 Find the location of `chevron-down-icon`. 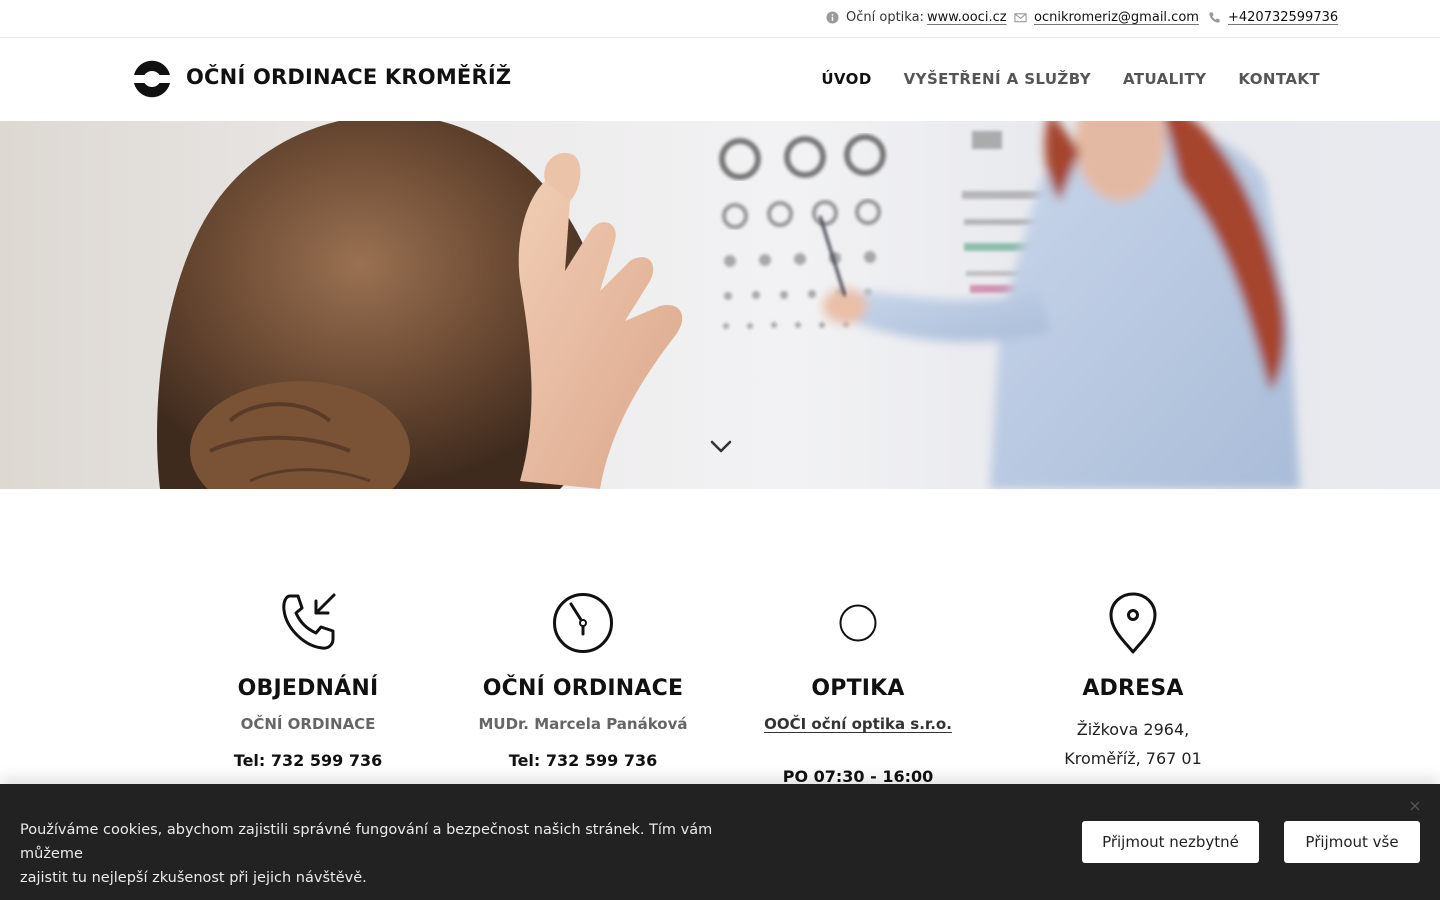

chevron-down-icon is located at coordinates (721, 447).